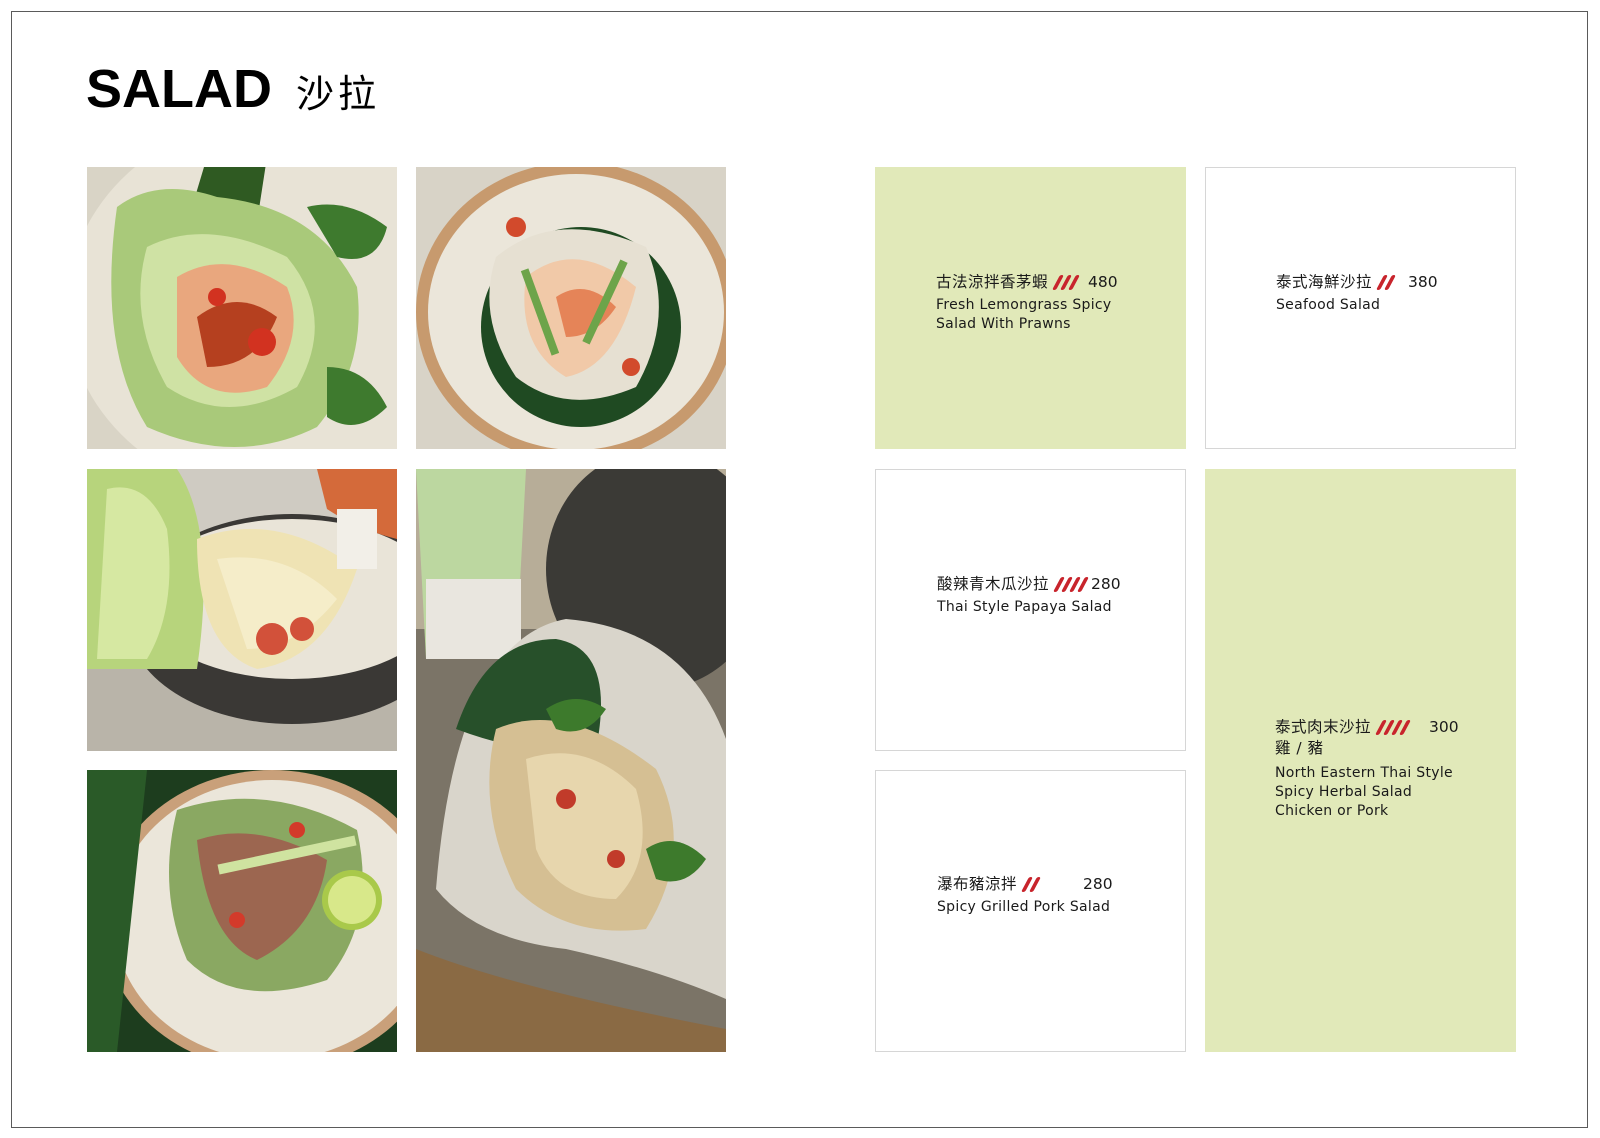 The width and height of the screenshot is (1600, 1138). I want to click on item-name-zh: 酸辣青木瓜沙拉, so click(993, 584).